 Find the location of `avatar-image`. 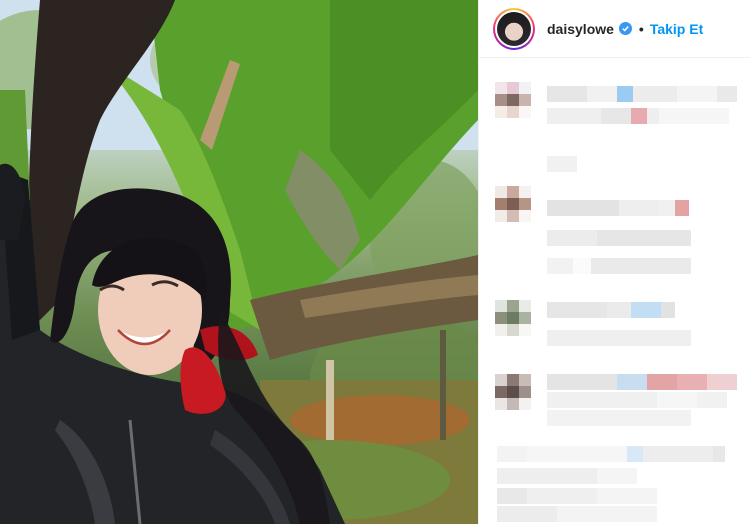

avatar-image is located at coordinates (514, 28).